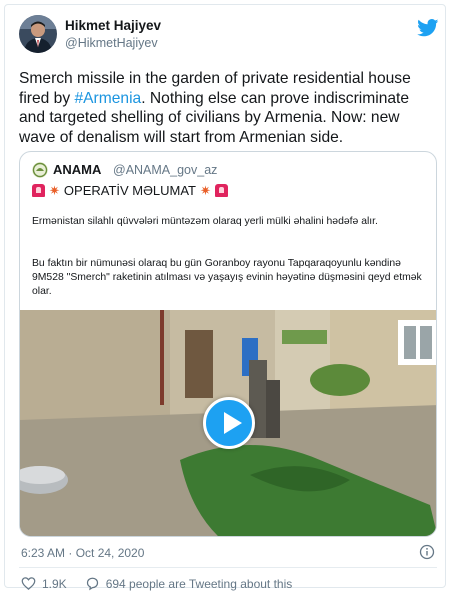 The height and width of the screenshot is (592, 450). I want to click on author-handle: @HikmetHajiyev, so click(111, 43).